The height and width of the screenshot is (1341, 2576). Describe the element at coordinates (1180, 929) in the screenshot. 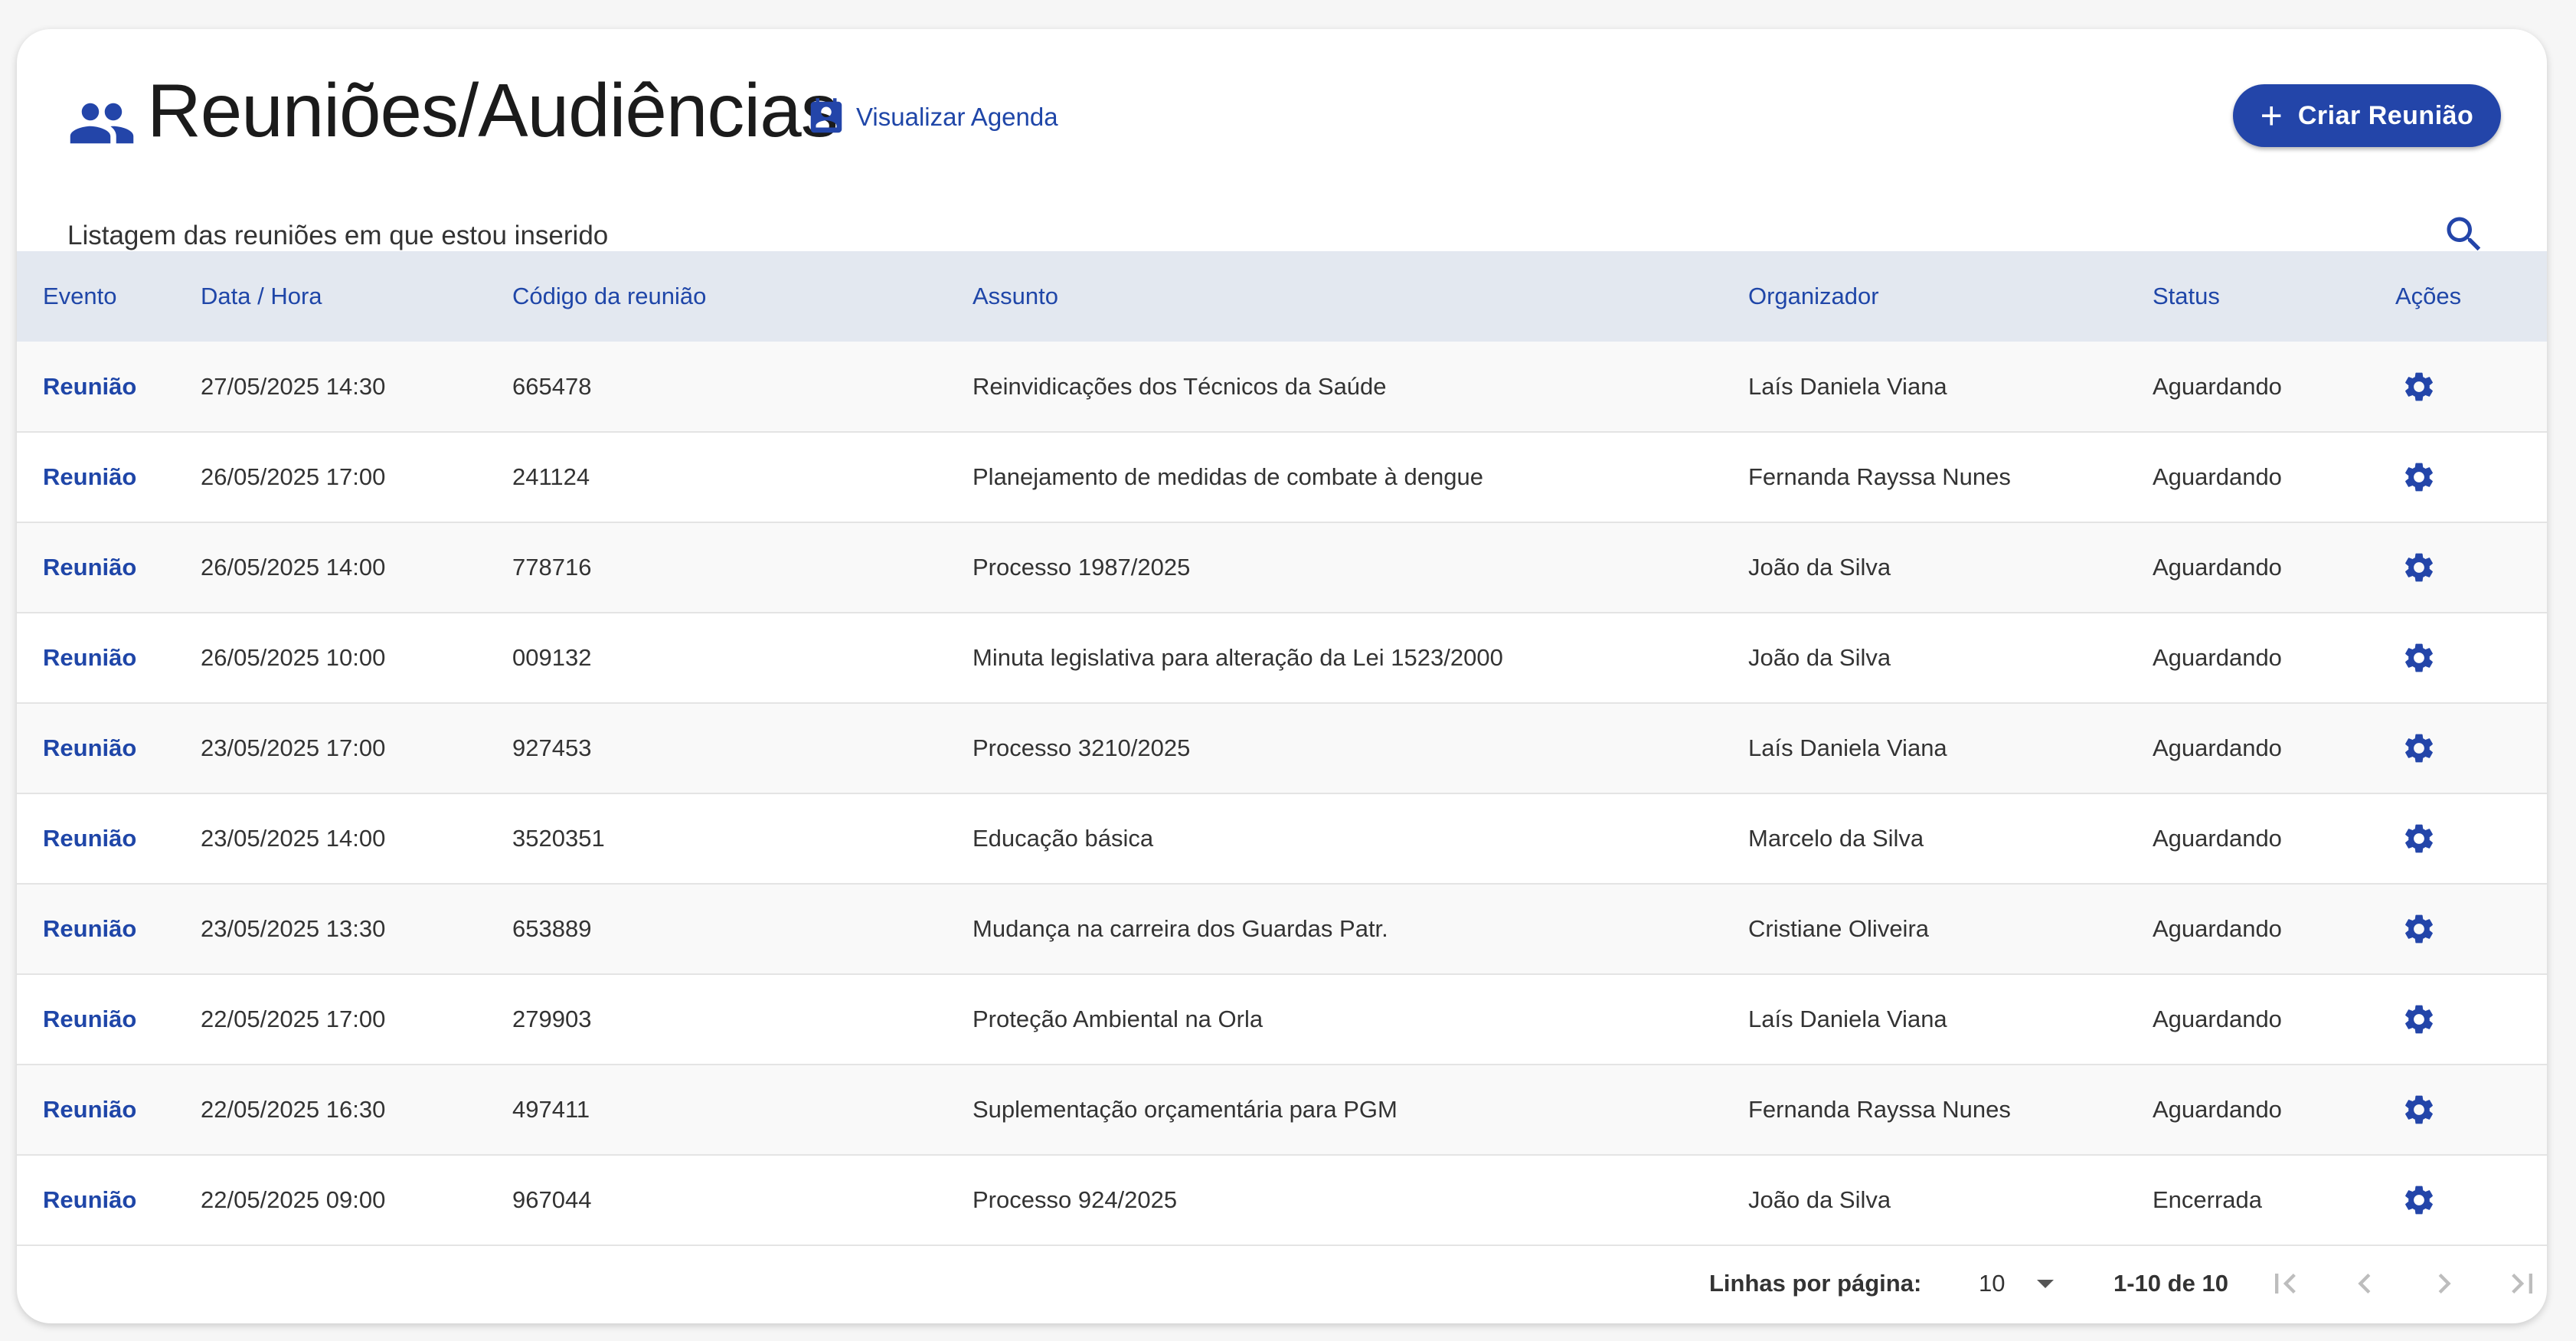

I see `cell-assunto: Mudança na carreira dos Guardas Patr.` at that location.